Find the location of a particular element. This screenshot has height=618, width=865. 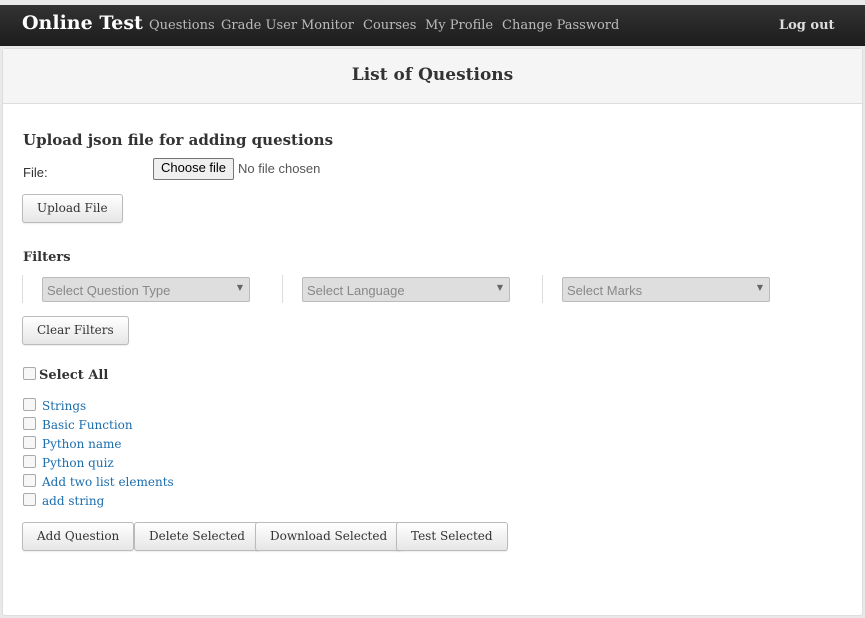

test-selected-button: Test Selected is located at coordinates (452, 536).